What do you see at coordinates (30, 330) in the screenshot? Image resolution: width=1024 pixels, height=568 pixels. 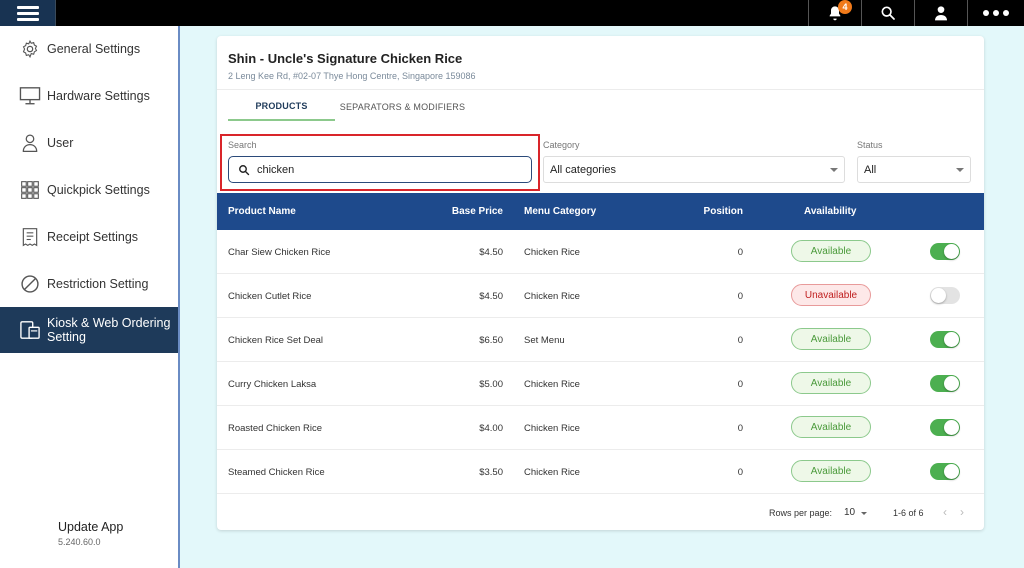 I see `kiosk-icon` at bounding box center [30, 330].